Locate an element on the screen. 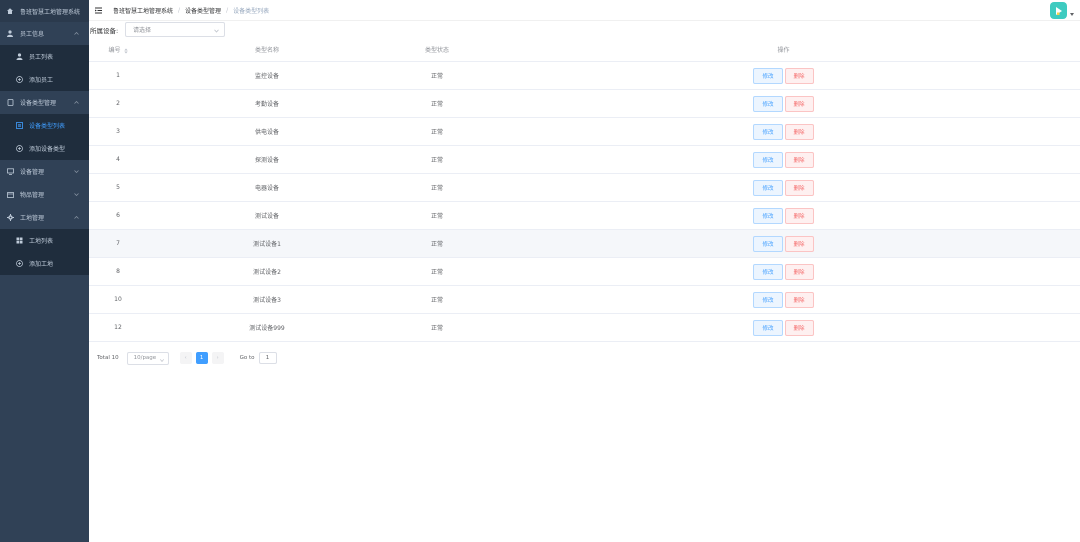 The image size is (1080, 542). hamburger-icon is located at coordinates (98, 10).